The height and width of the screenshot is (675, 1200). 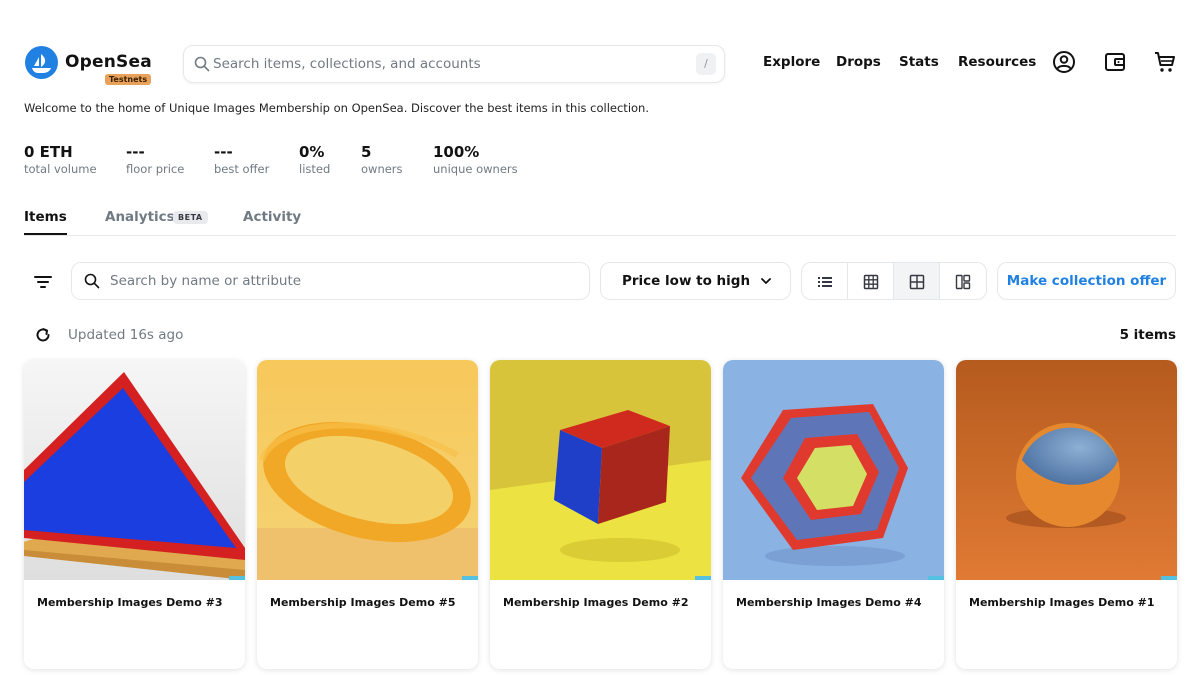 What do you see at coordinates (126, 335) in the screenshot?
I see `last-updated-text: Updated 16s ago` at bounding box center [126, 335].